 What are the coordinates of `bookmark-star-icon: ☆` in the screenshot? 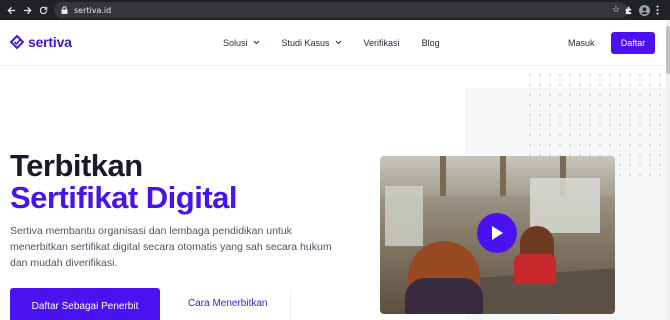 It's located at (616, 9).